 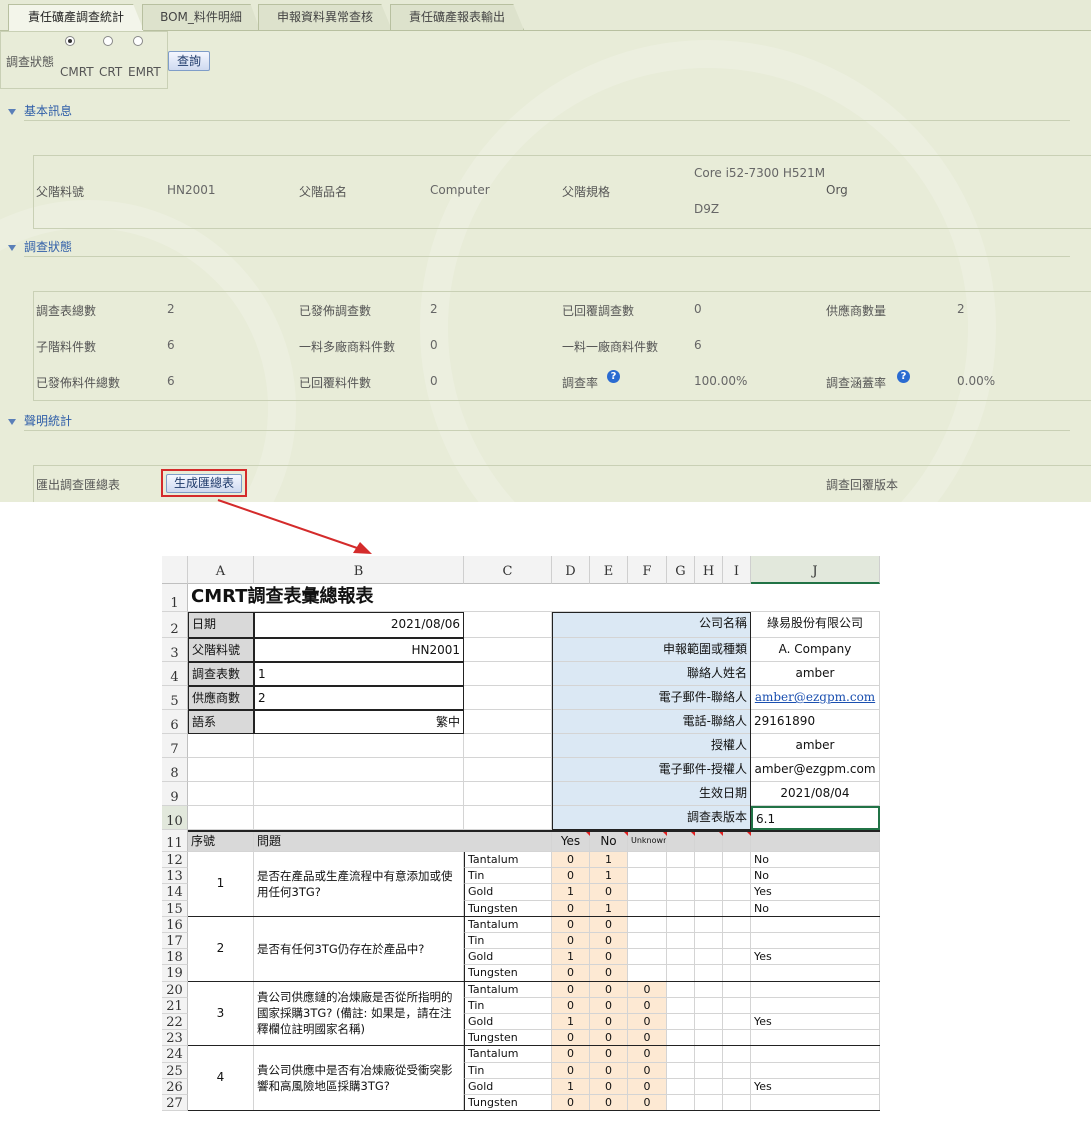 What do you see at coordinates (681, 570) in the screenshot?
I see `column-header: G` at bounding box center [681, 570].